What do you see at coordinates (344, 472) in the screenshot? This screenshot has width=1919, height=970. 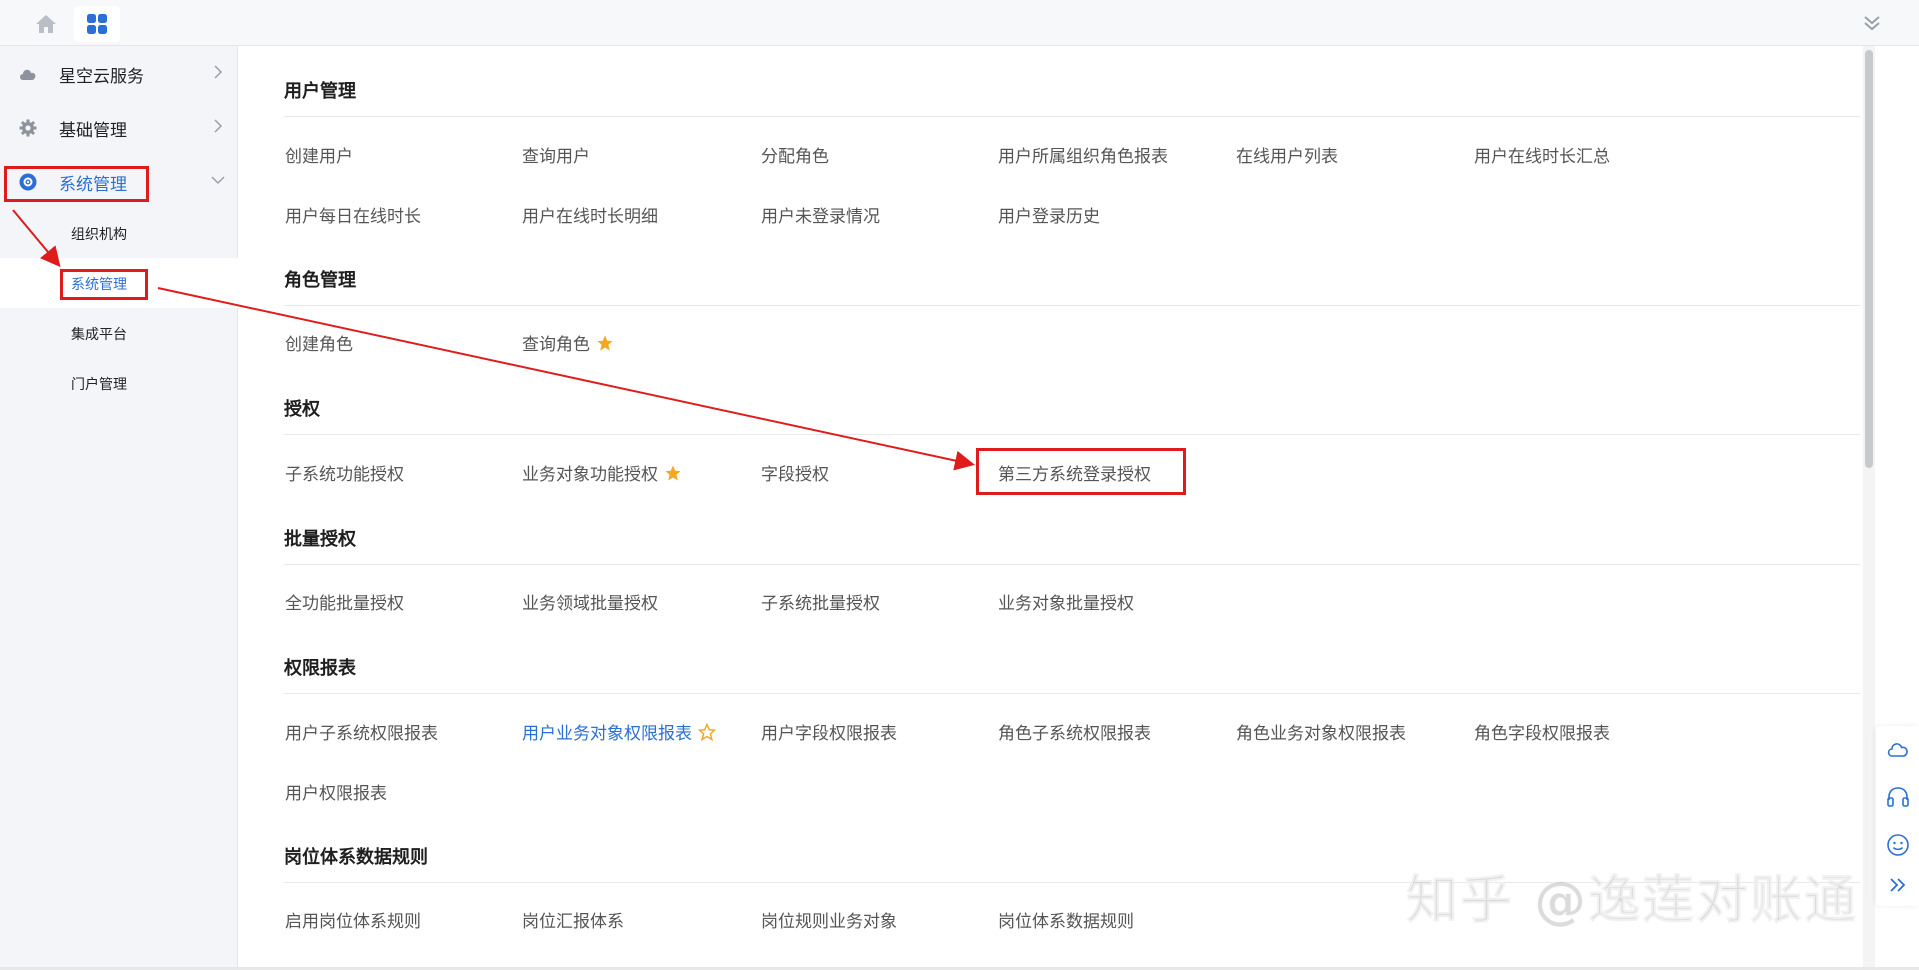 I see `link-subsystem-function-auth: 子系统功能授权` at bounding box center [344, 472].